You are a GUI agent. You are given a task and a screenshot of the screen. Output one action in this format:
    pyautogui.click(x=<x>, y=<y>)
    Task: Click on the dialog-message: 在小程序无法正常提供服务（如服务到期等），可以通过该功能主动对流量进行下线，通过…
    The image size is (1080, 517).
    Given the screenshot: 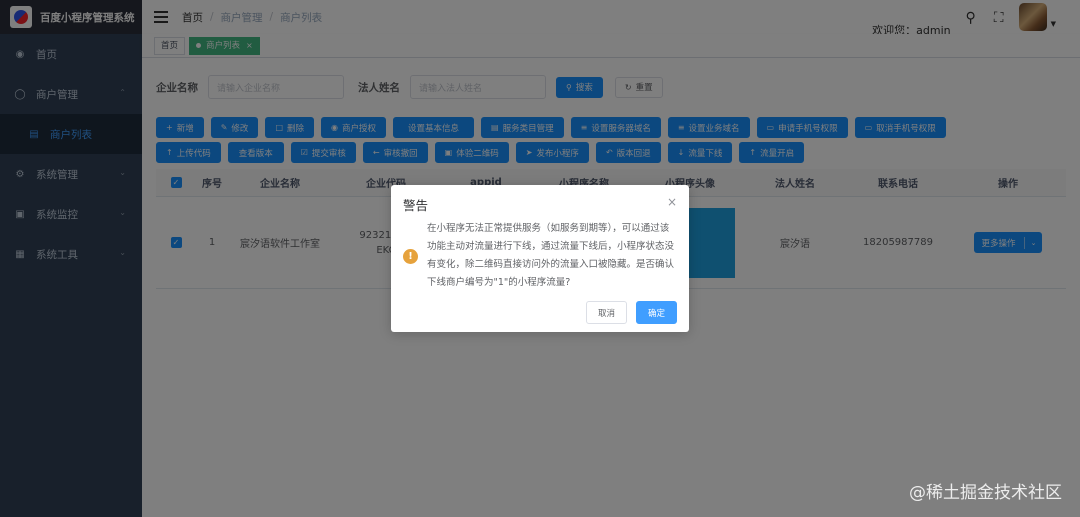 What is the action you would take?
    pyautogui.click(x=551, y=255)
    